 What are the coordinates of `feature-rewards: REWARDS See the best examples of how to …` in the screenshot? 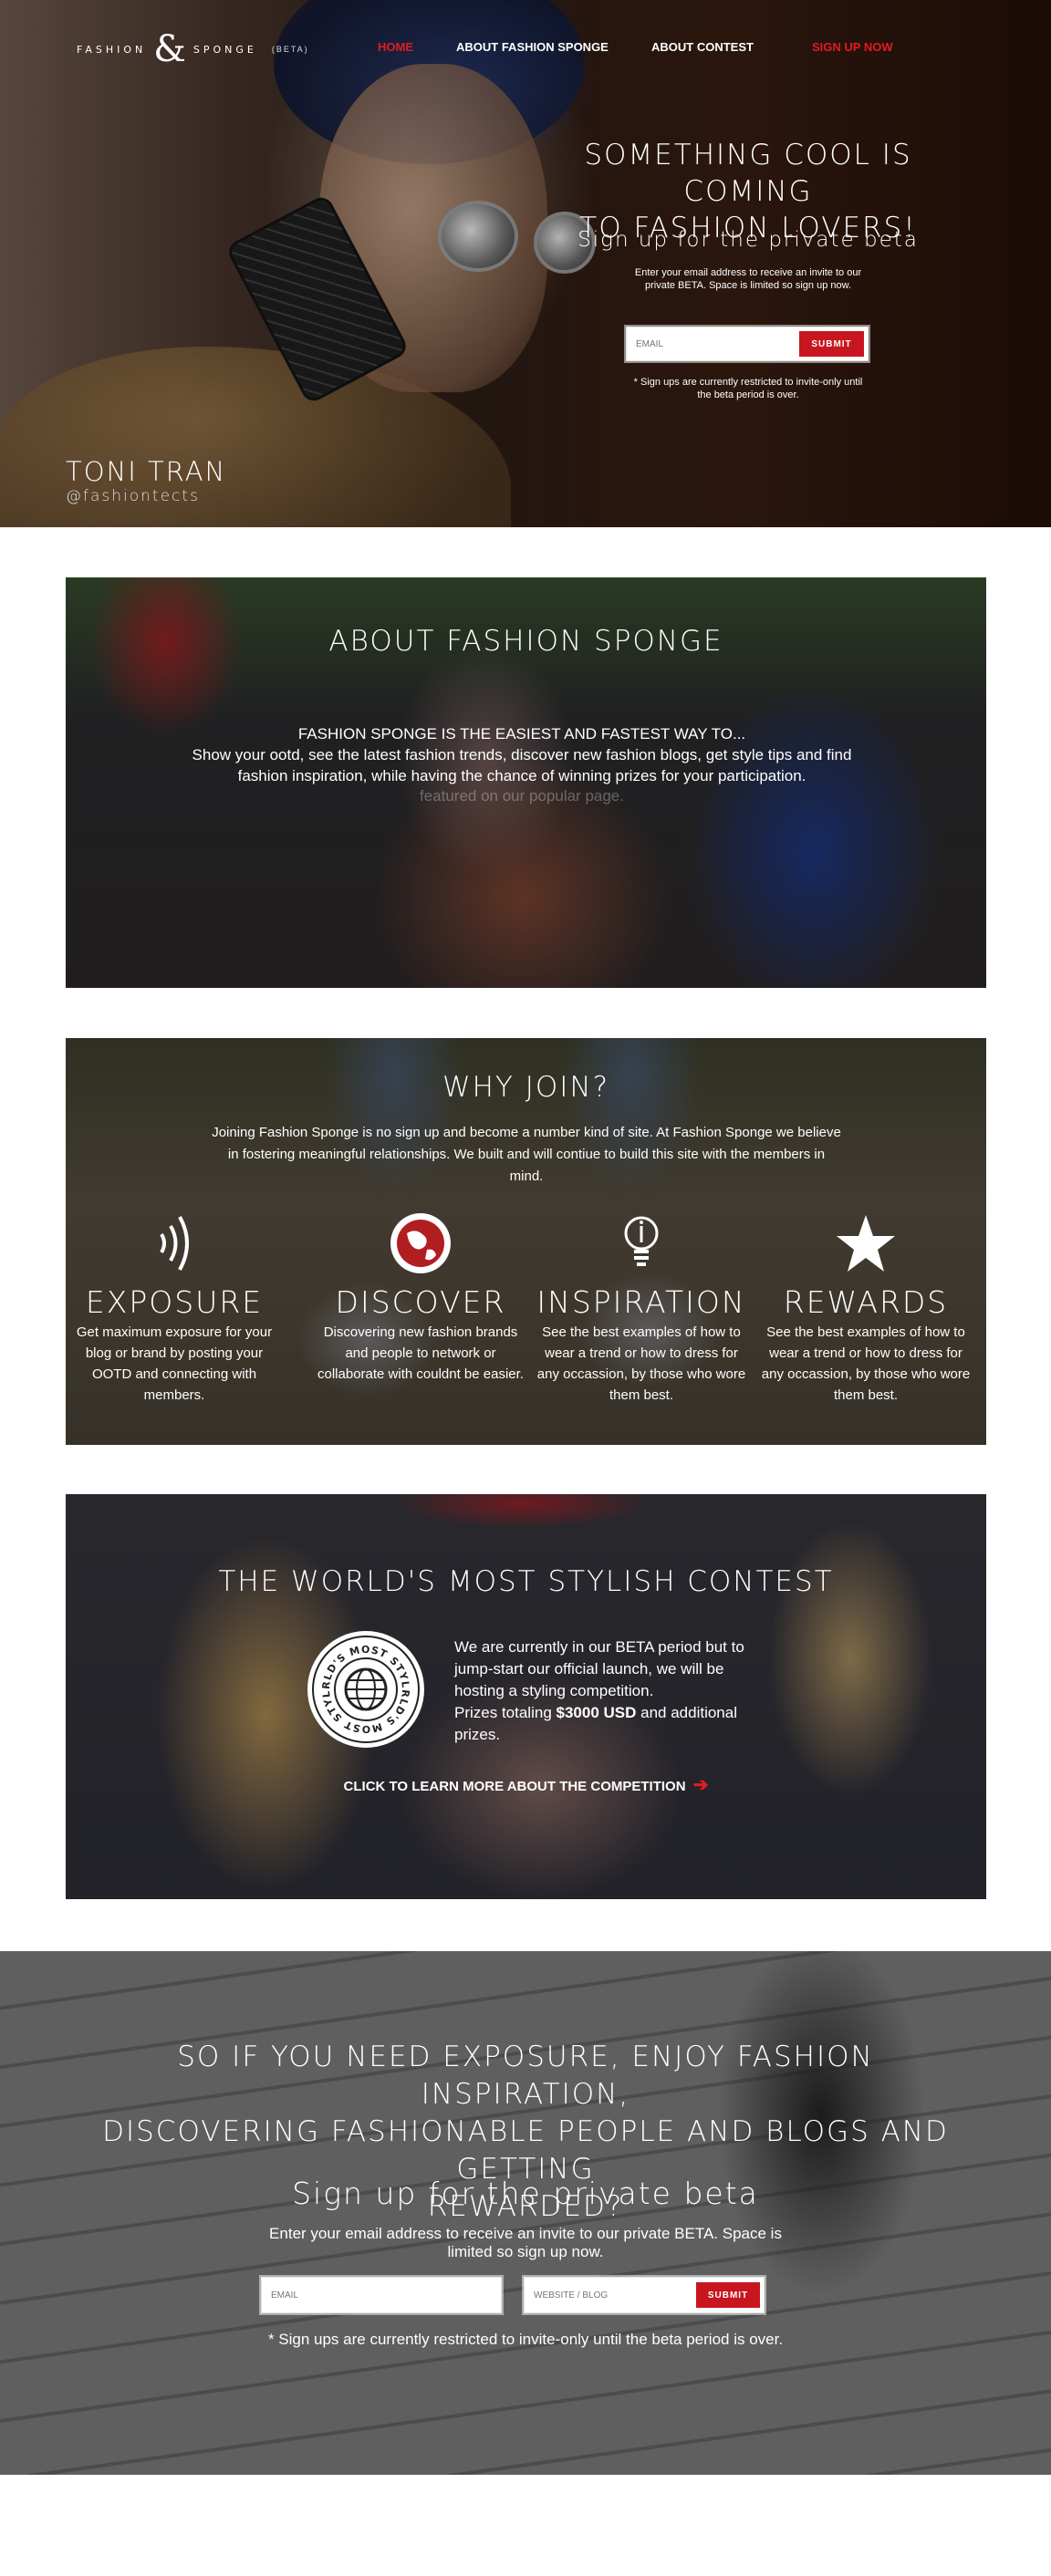 It's located at (866, 1308).